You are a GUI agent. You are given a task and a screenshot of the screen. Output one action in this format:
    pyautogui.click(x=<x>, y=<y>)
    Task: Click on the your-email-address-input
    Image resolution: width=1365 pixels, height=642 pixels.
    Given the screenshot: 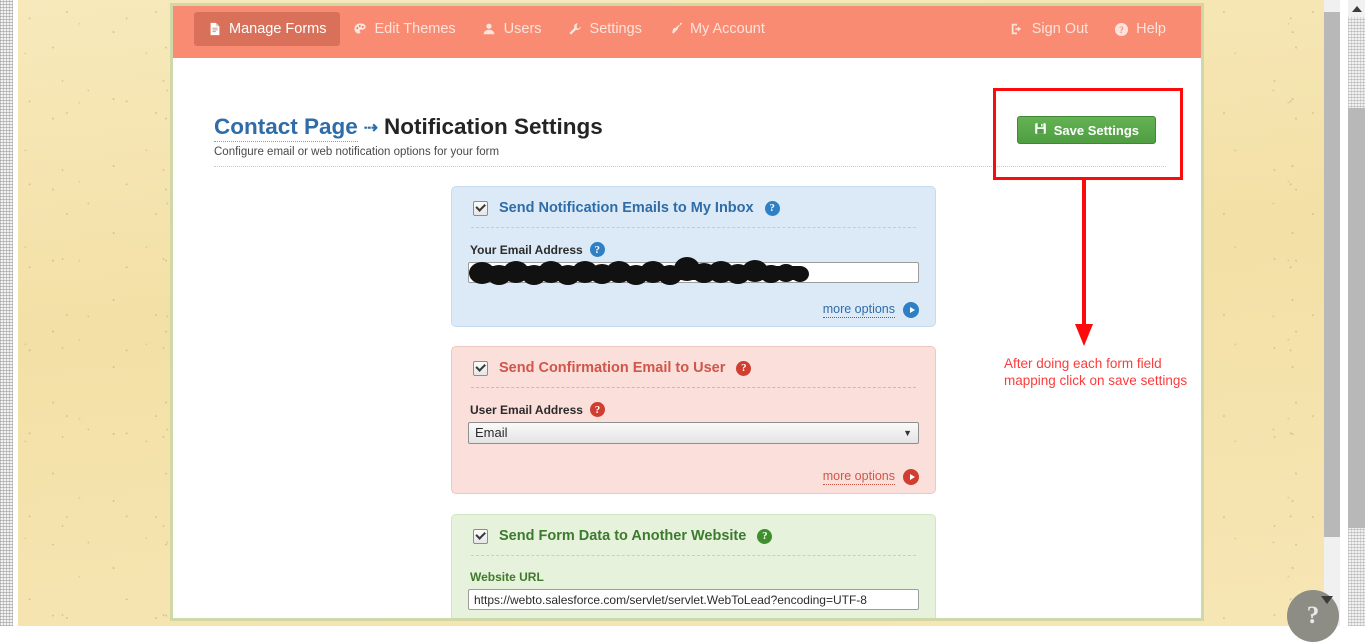 What is the action you would take?
    pyautogui.click(x=693, y=272)
    